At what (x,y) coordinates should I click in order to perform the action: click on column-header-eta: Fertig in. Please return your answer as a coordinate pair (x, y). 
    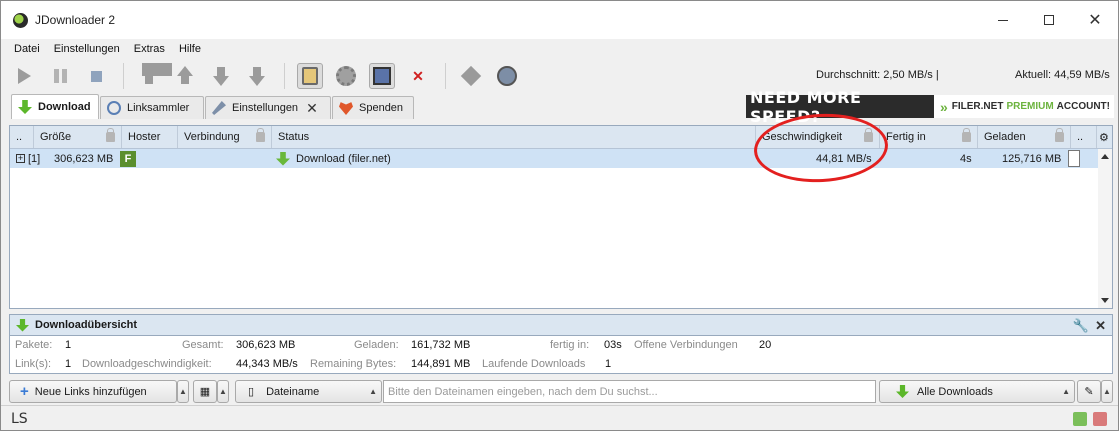
    Looking at the image, I should click on (929, 137).